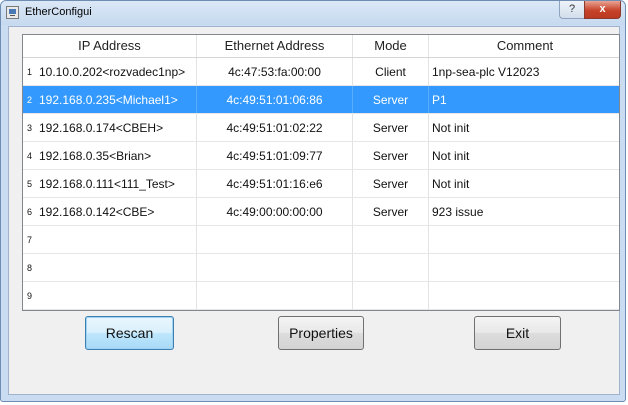  What do you see at coordinates (439, 100) in the screenshot?
I see `comment-cell: P1` at bounding box center [439, 100].